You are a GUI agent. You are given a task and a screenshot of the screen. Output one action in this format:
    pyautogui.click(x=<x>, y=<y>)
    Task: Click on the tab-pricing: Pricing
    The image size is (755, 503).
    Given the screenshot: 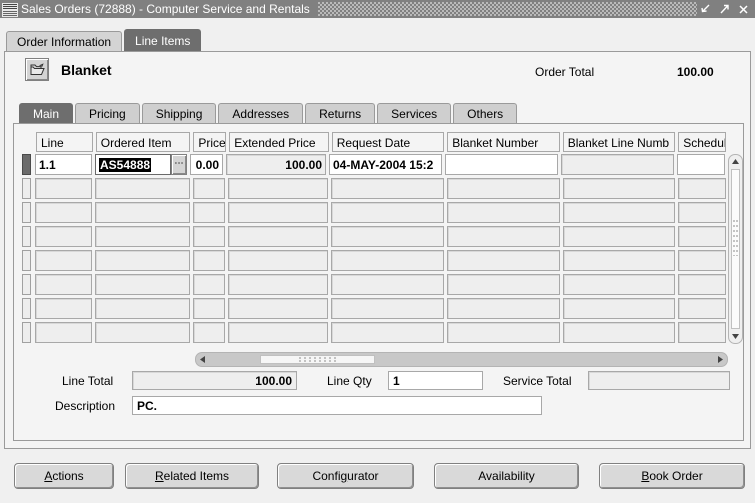 What is the action you would take?
    pyautogui.click(x=107, y=113)
    